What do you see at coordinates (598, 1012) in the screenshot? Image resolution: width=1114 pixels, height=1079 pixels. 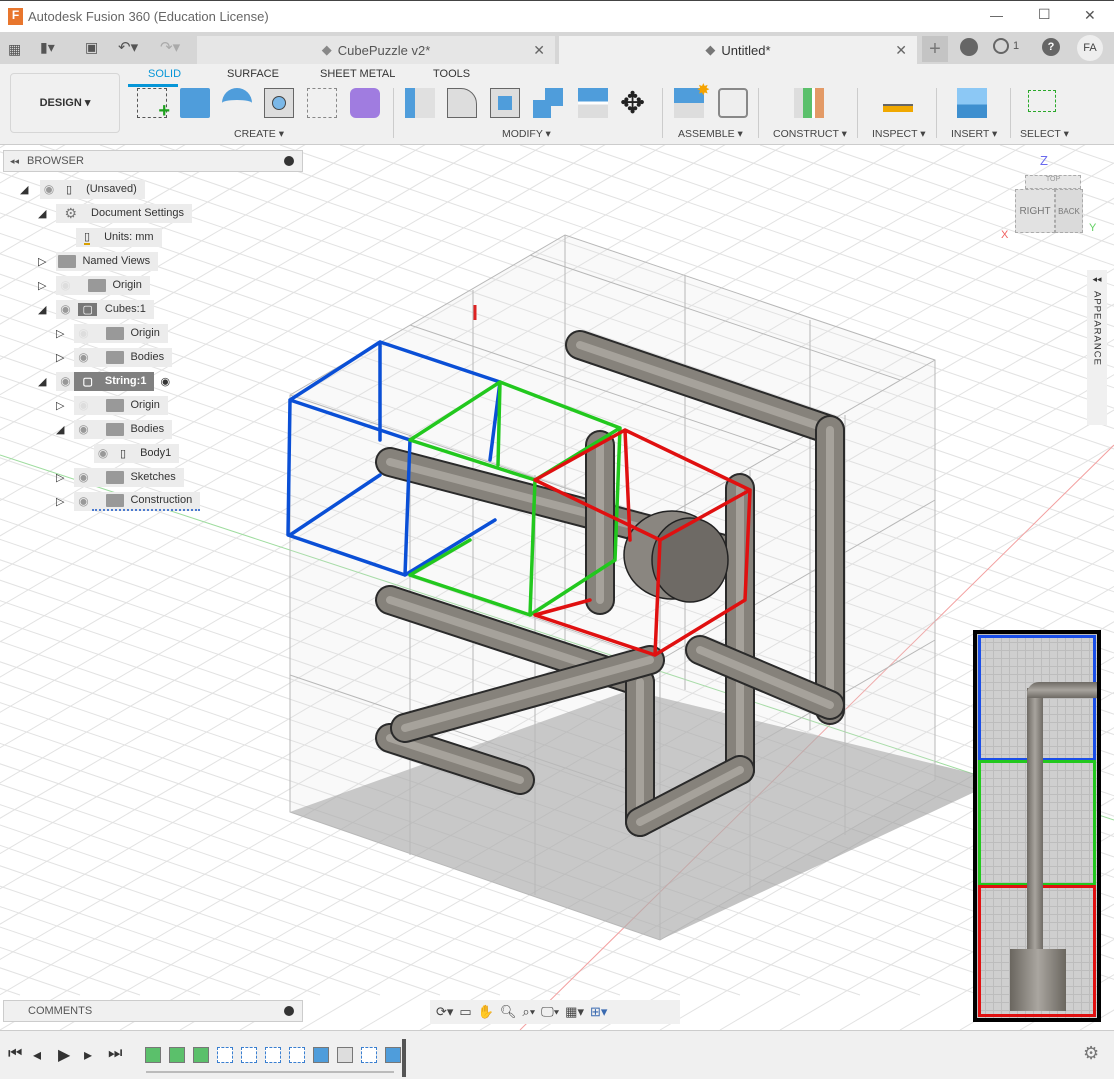 I see `viewports-icon: ⊞▾` at bounding box center [598, 1012].